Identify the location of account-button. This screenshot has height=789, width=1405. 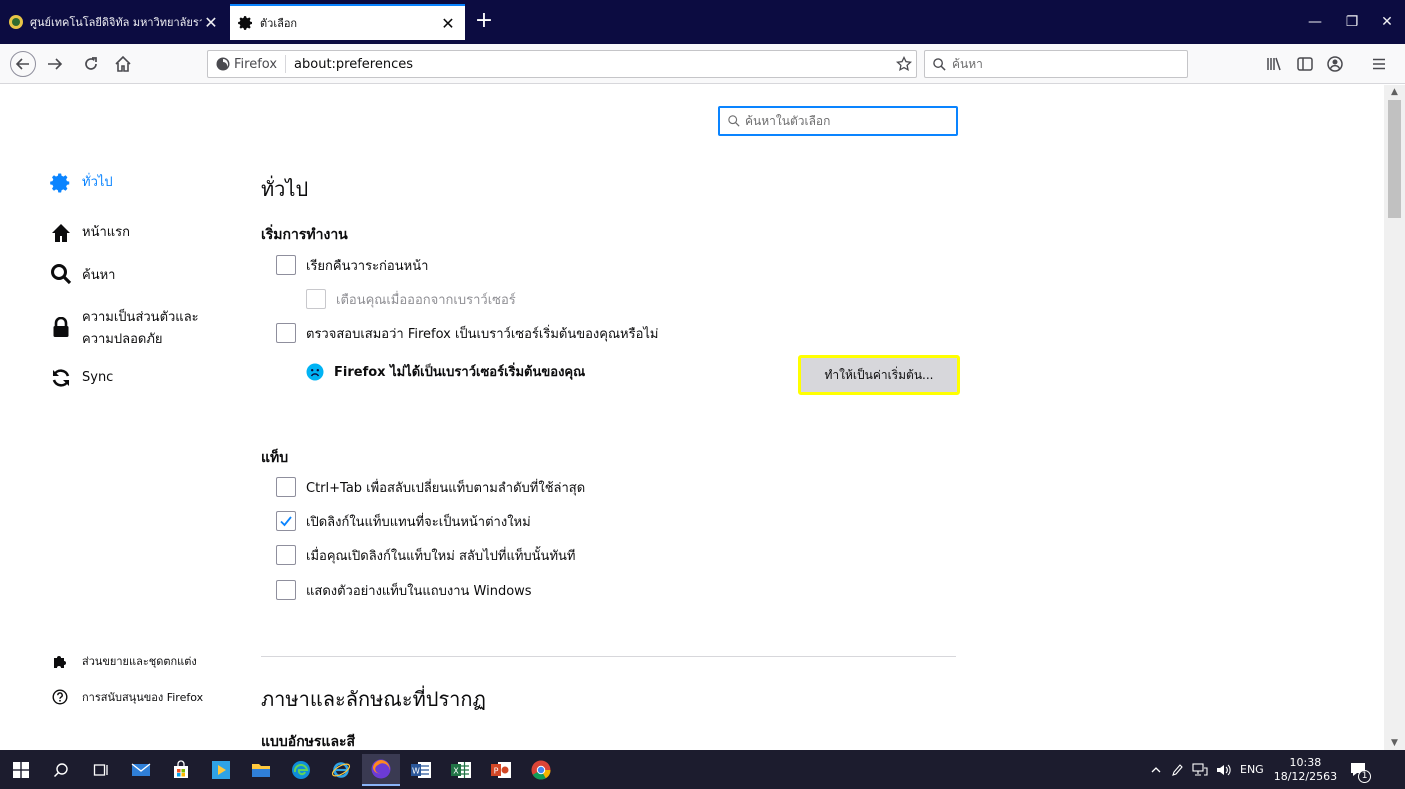
(1335, 64).